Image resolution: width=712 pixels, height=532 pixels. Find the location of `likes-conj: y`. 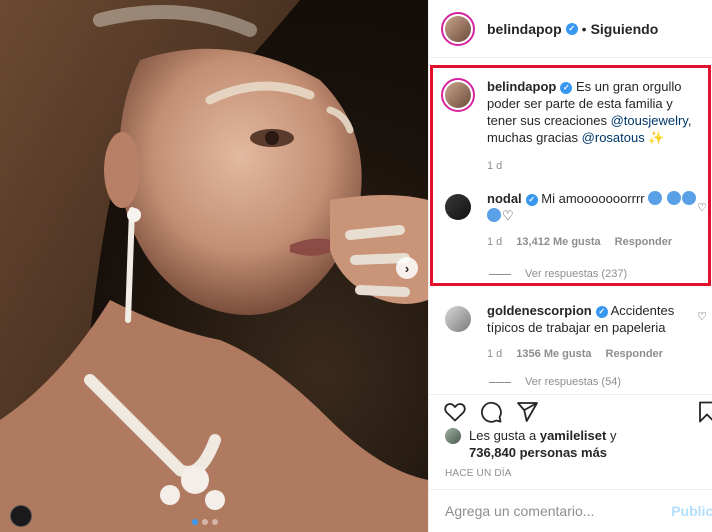

likes-conj: y is located at coordinates (613, 435).